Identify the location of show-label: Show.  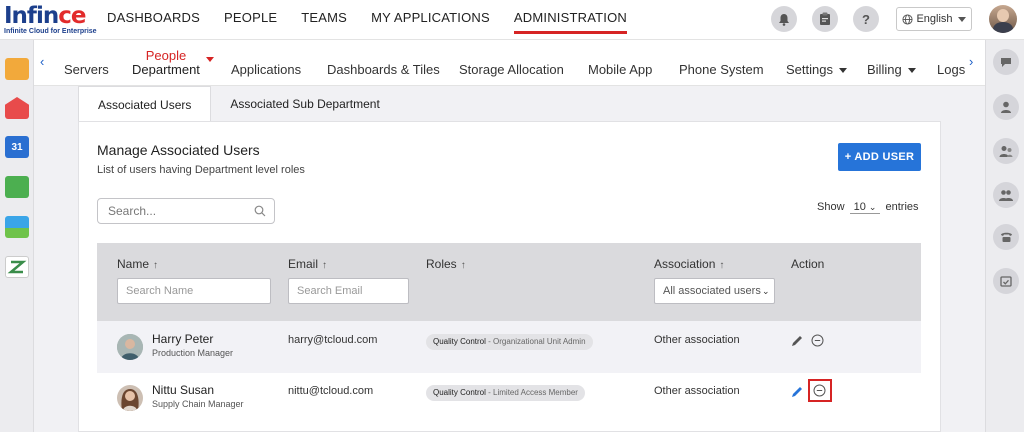
(831, 207).